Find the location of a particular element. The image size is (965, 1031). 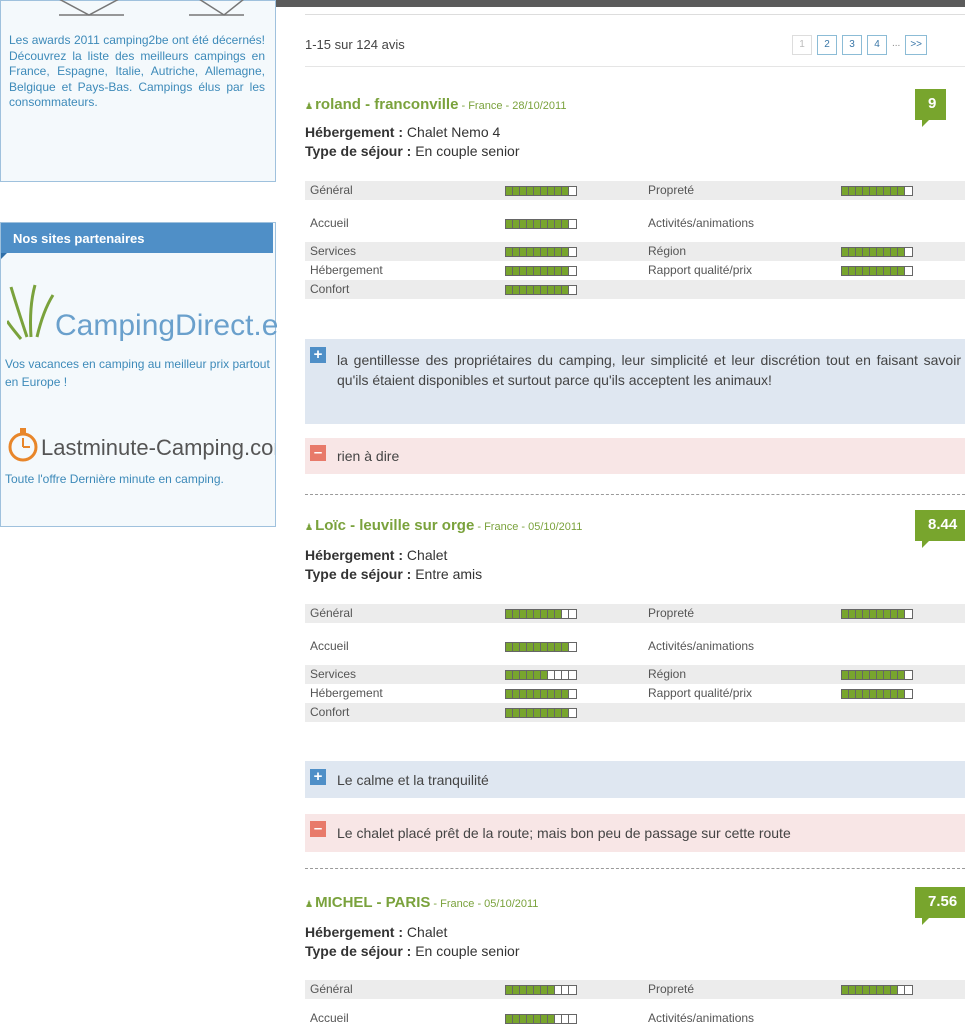

score-badge: 9 is located at coordinates (931, 108).